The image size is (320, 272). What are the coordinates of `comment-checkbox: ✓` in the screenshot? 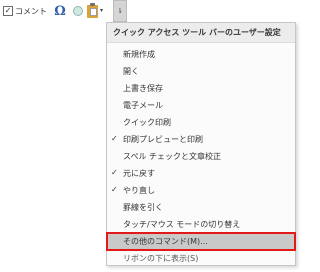 It's located at (8, 11).